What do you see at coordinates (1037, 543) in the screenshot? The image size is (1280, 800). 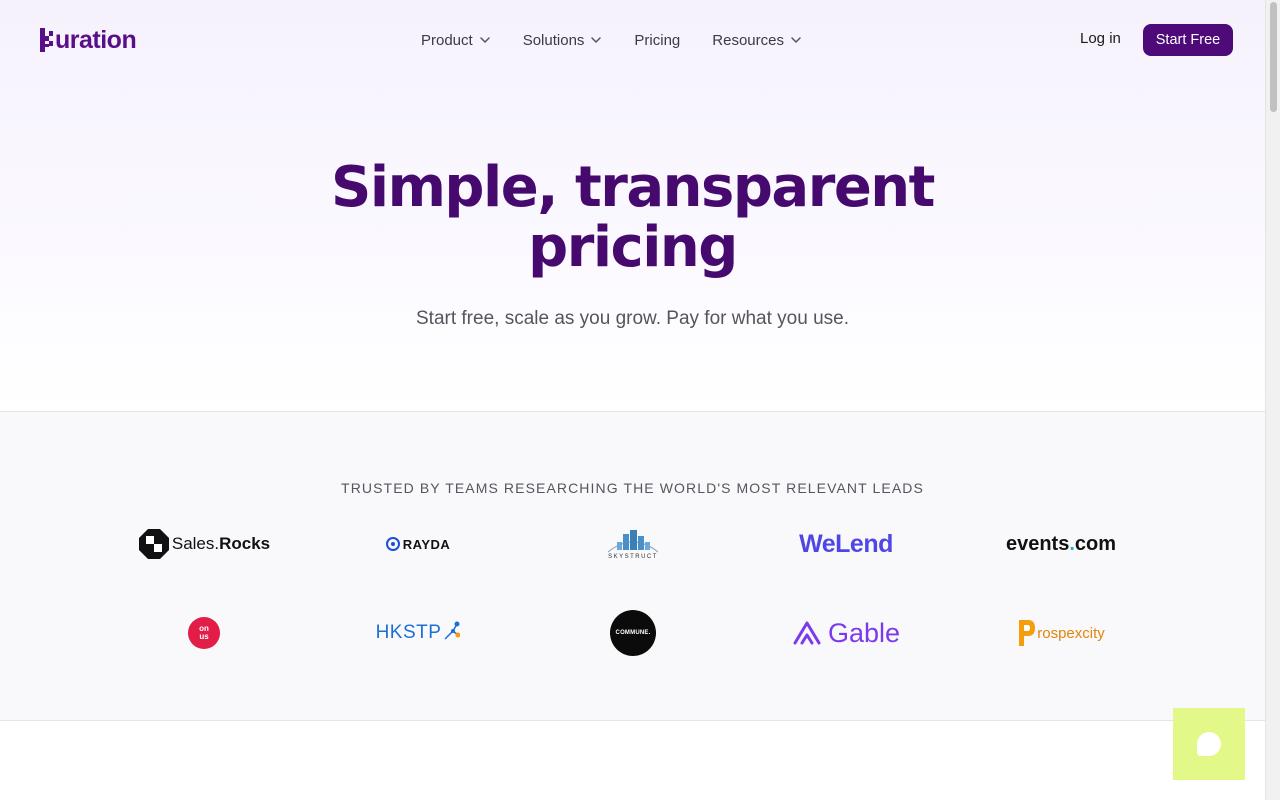 I see `events-part-a: events` at bounding box center [1037, 543].